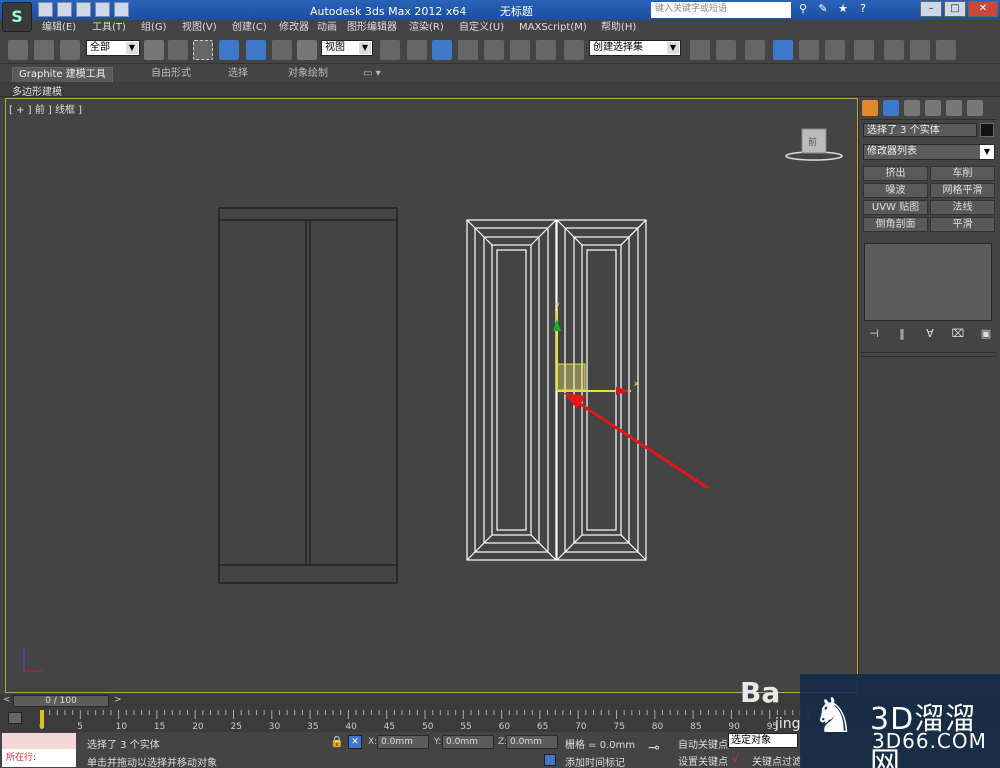 The height and width of the screenshot is (768, 1000). What do you see at coordinates (809, 50) in the screenshot?
I see `curve-editor-icon` at bounding box center [809, 50].